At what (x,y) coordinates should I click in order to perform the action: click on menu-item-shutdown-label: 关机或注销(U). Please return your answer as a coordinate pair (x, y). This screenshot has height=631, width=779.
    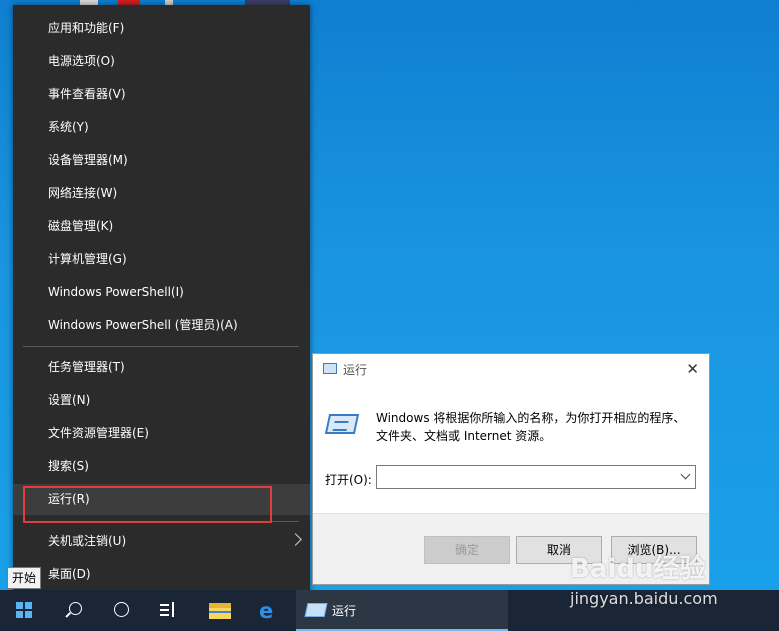
    Looking at the image, I should click on (87, 541).